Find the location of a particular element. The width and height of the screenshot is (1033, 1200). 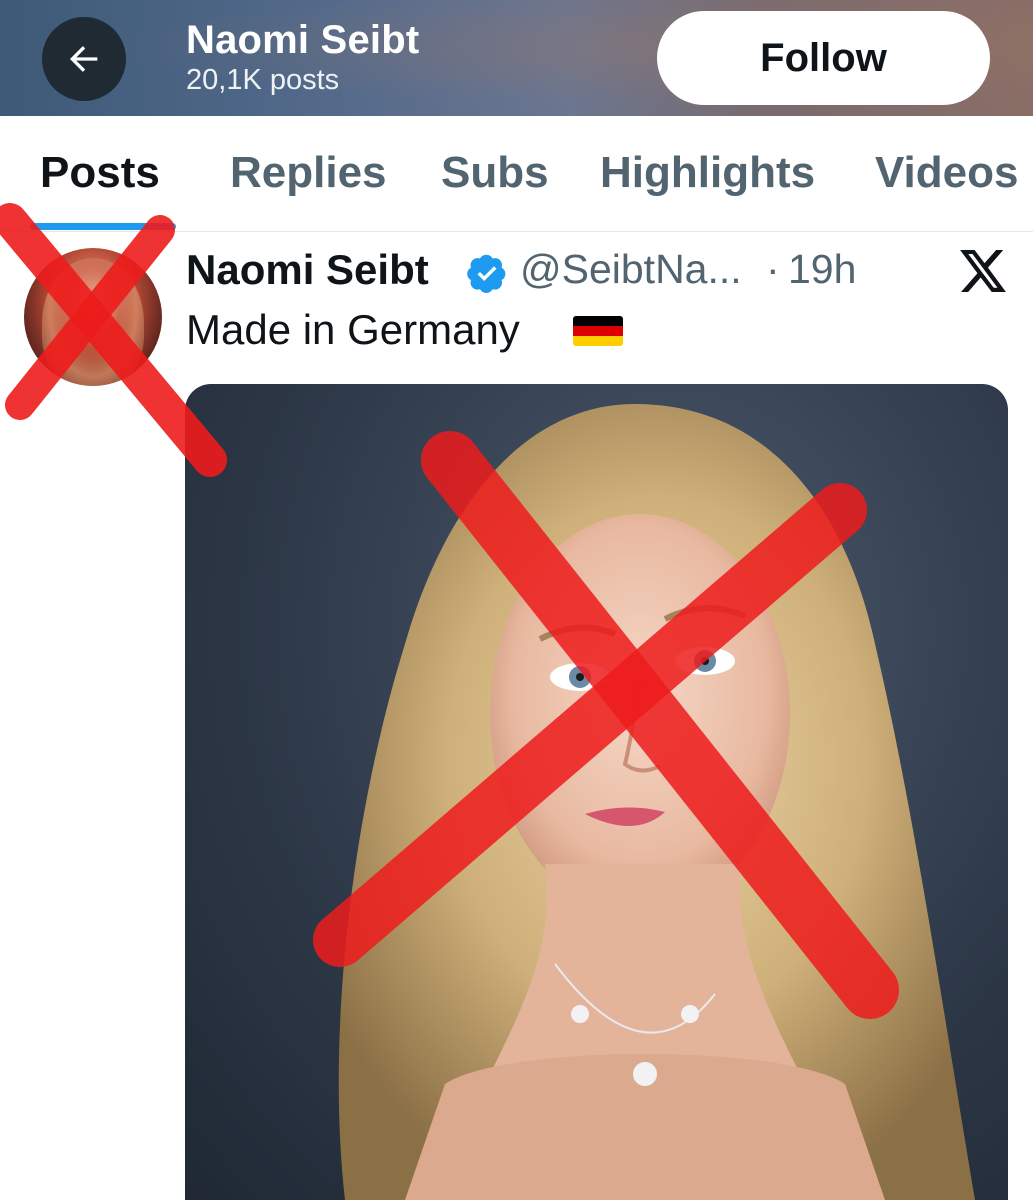

post-timestamp: 19h is located at coordinates (822, 269).